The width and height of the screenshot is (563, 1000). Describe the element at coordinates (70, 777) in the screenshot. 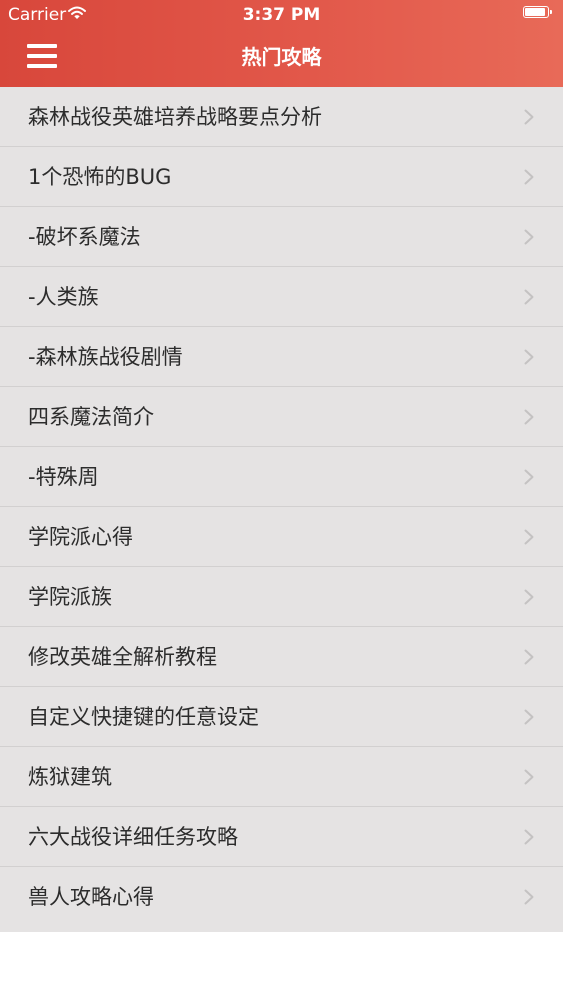

I see `list-item-label: 炼狱建筑` at that location.